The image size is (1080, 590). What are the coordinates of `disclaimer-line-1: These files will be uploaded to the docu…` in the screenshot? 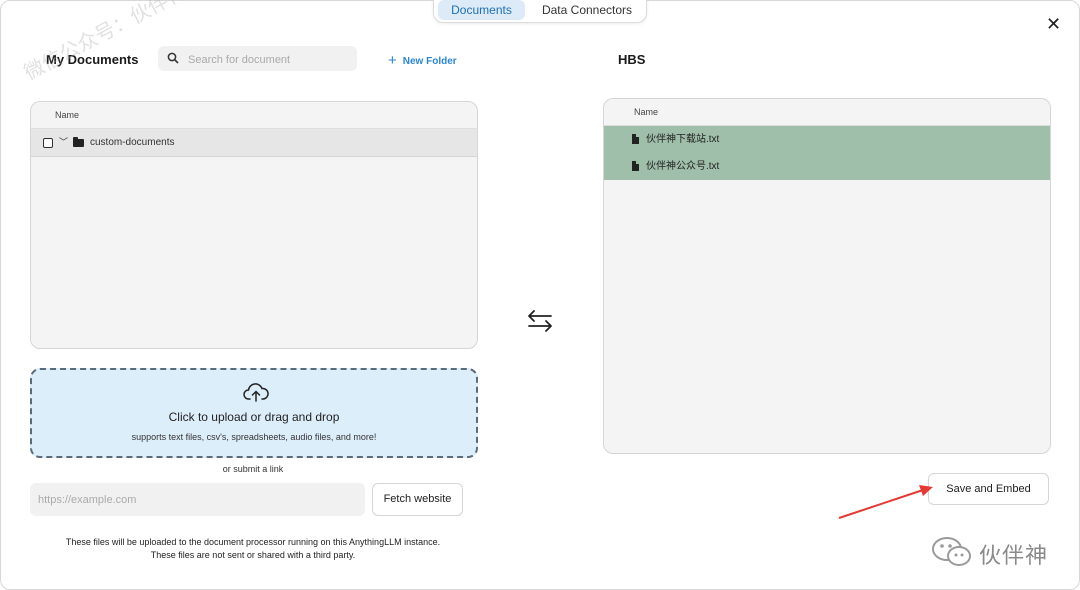 It's located at (253, 542).